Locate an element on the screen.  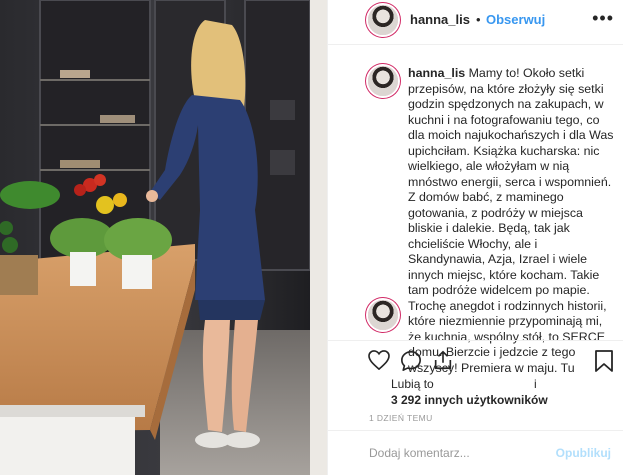
post-comment-button: Opublikuj is located at coordinates (583, 453).